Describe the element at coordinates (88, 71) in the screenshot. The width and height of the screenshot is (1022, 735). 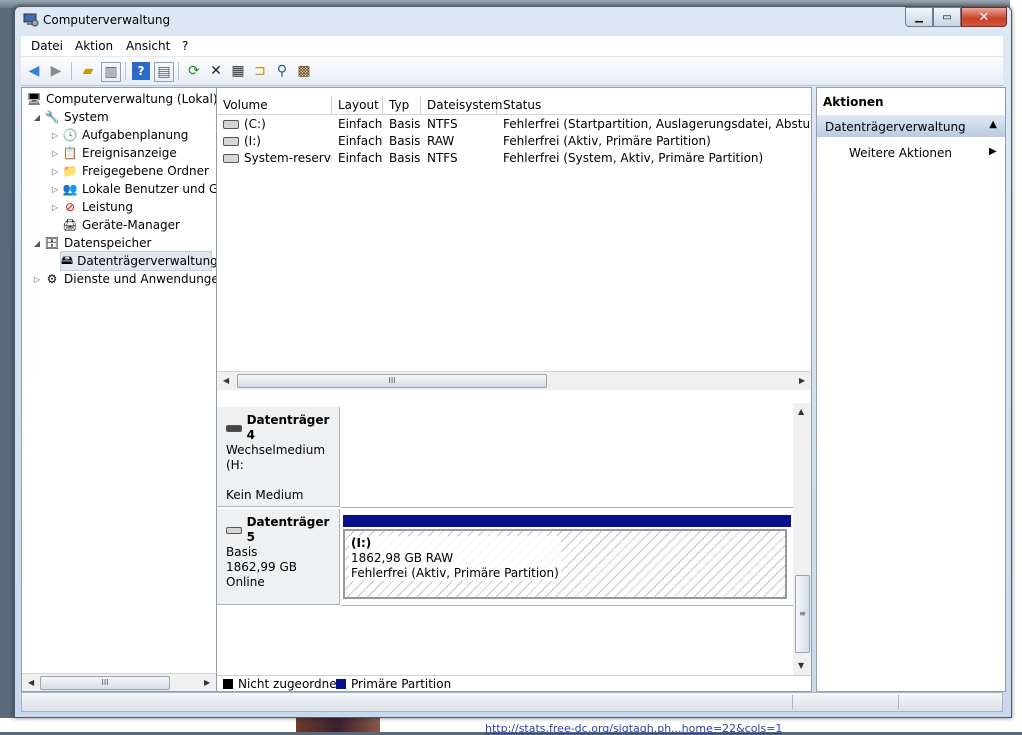
I see `up-folder-icon: ▰` at that location.